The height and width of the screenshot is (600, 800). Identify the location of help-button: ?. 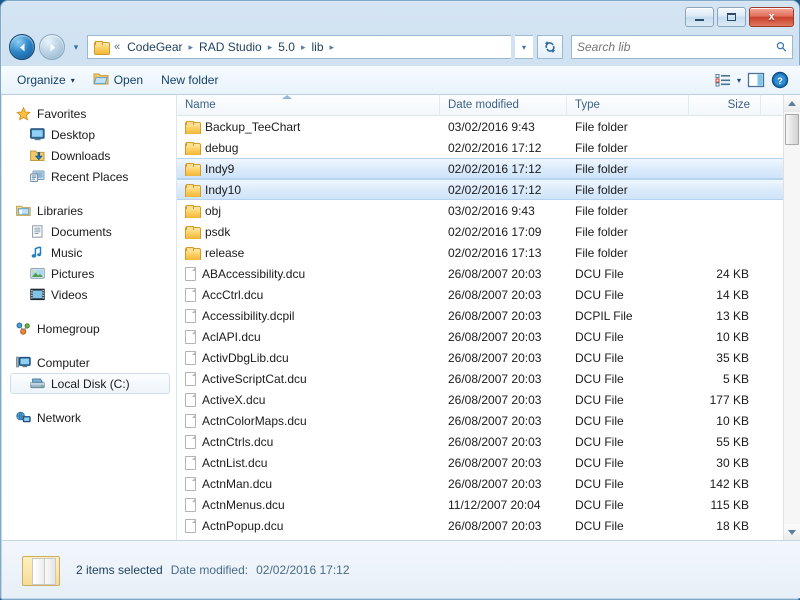
(780, 80).